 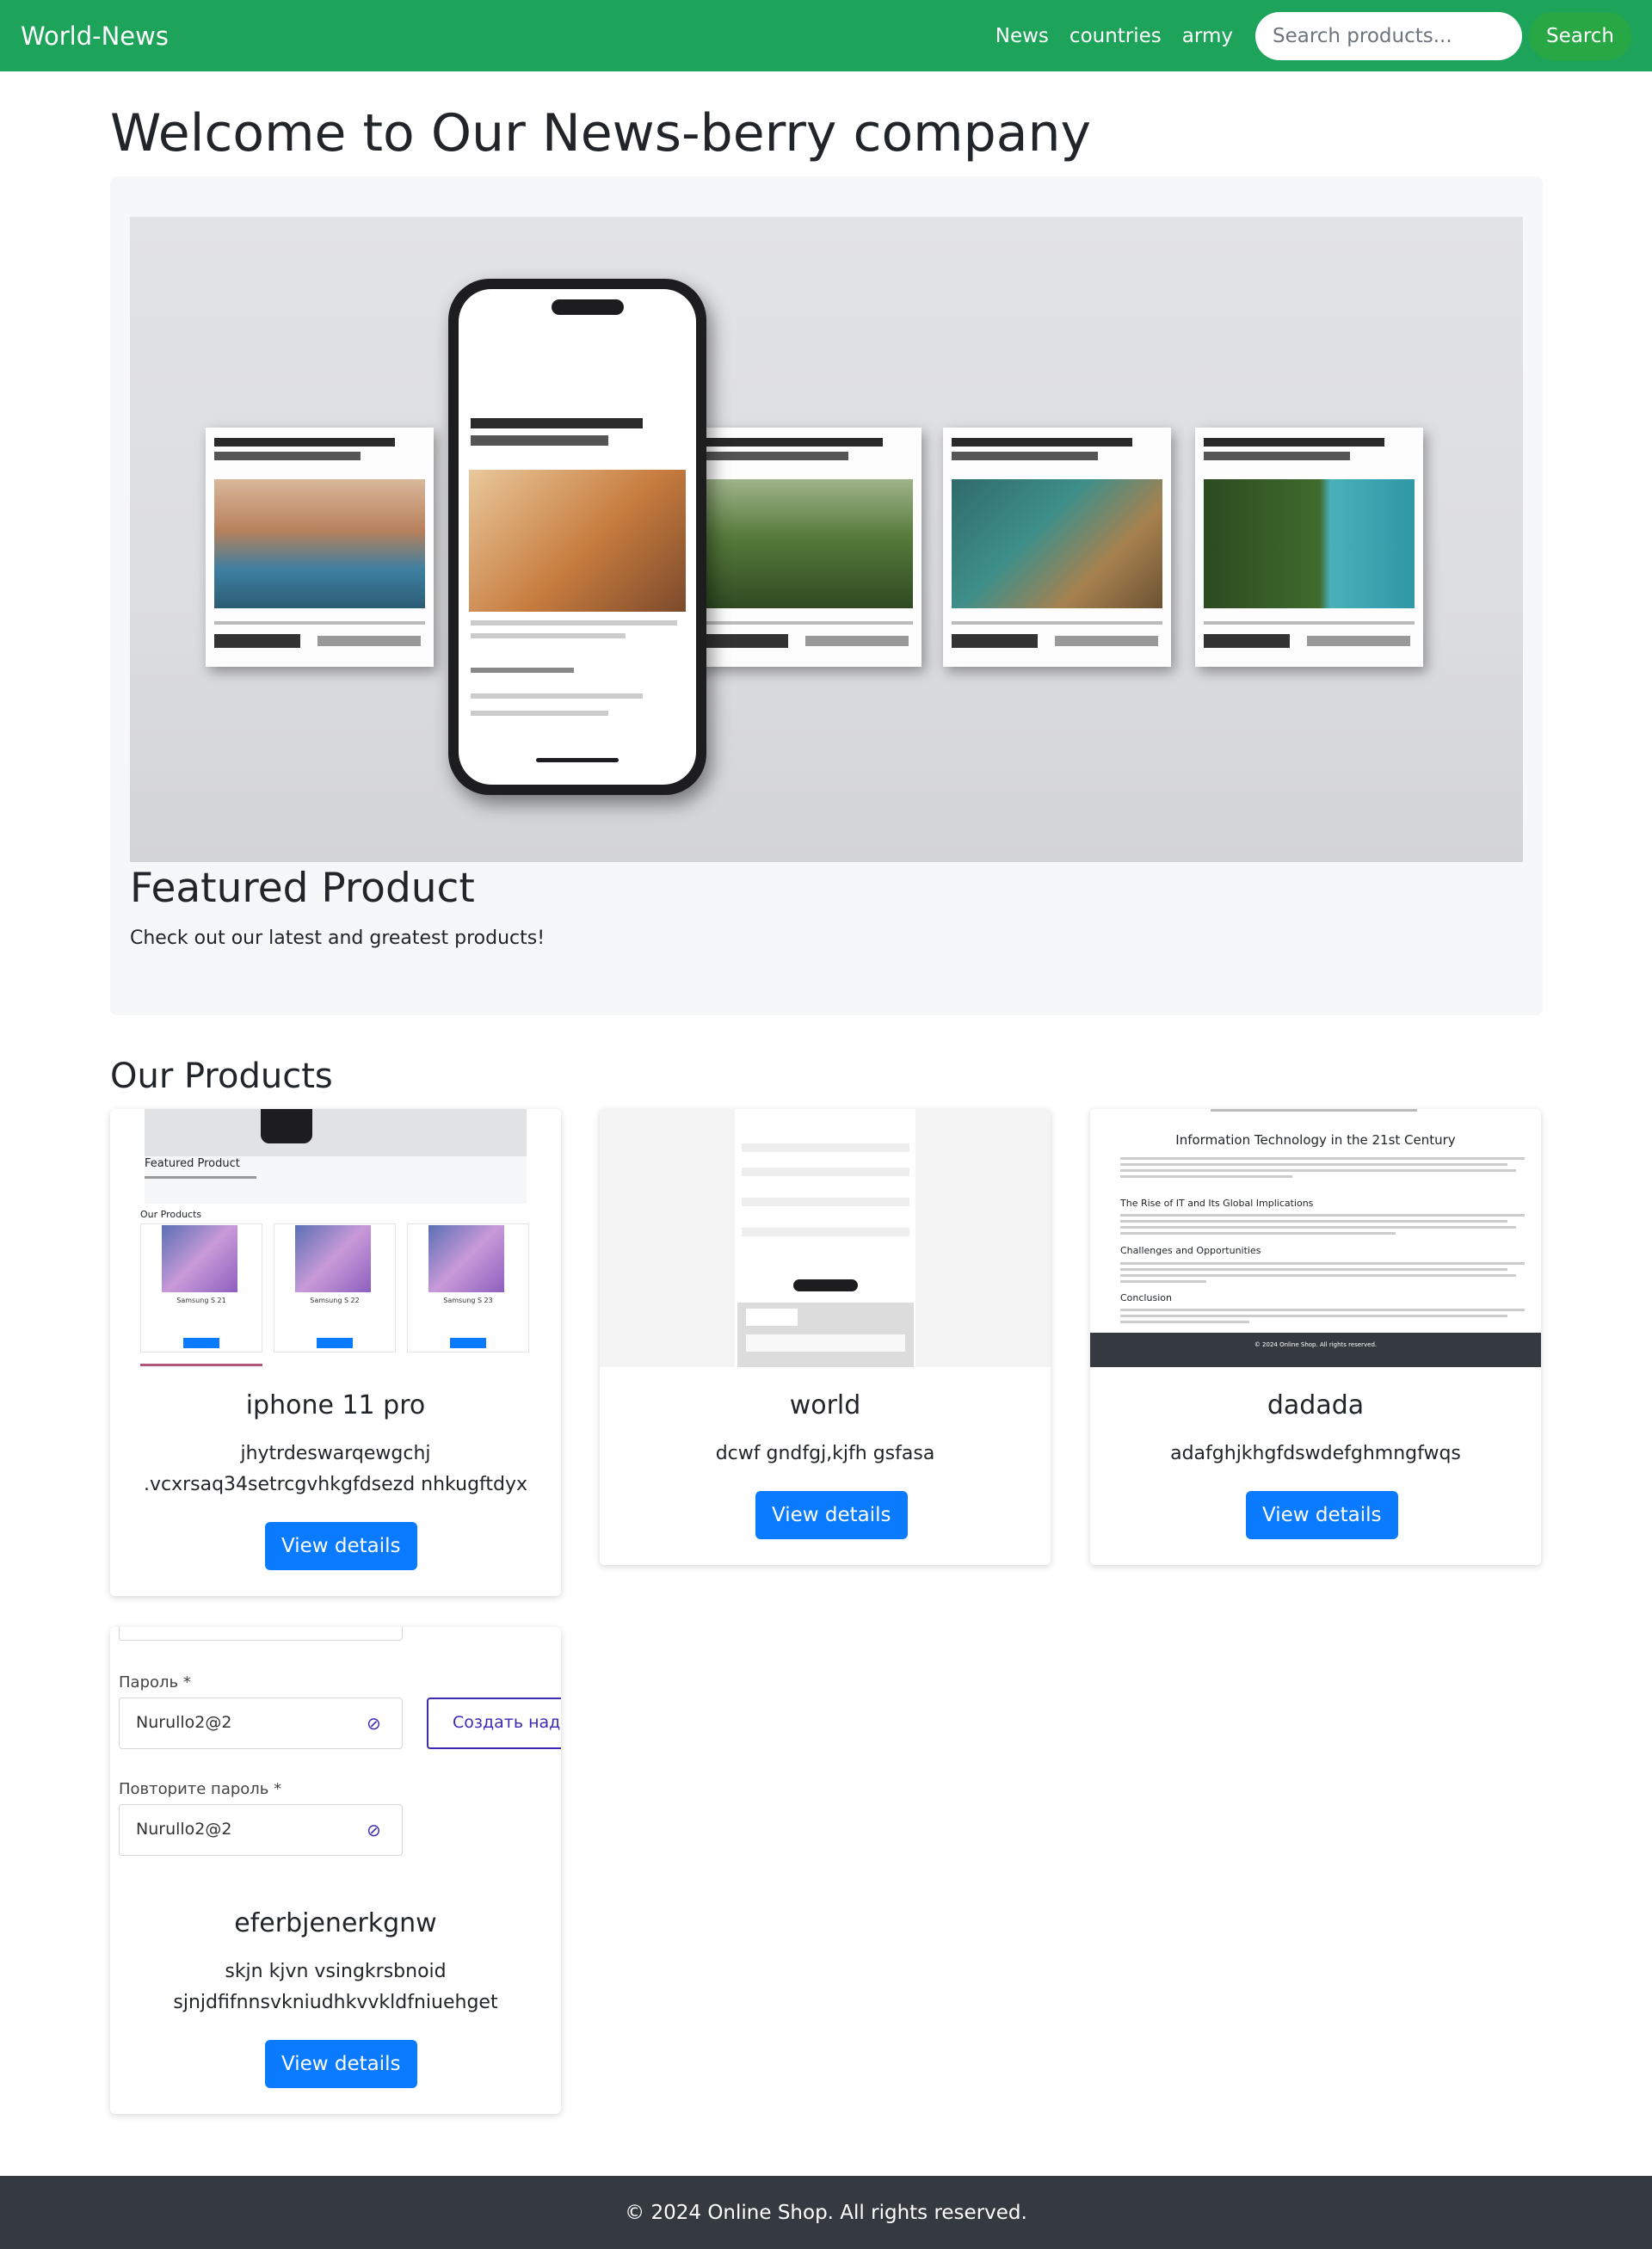 What do you see at coordinates (302, 888) in the screenshot?
I see `hero-heading: Featured Product` at bounding box center [302, 888].